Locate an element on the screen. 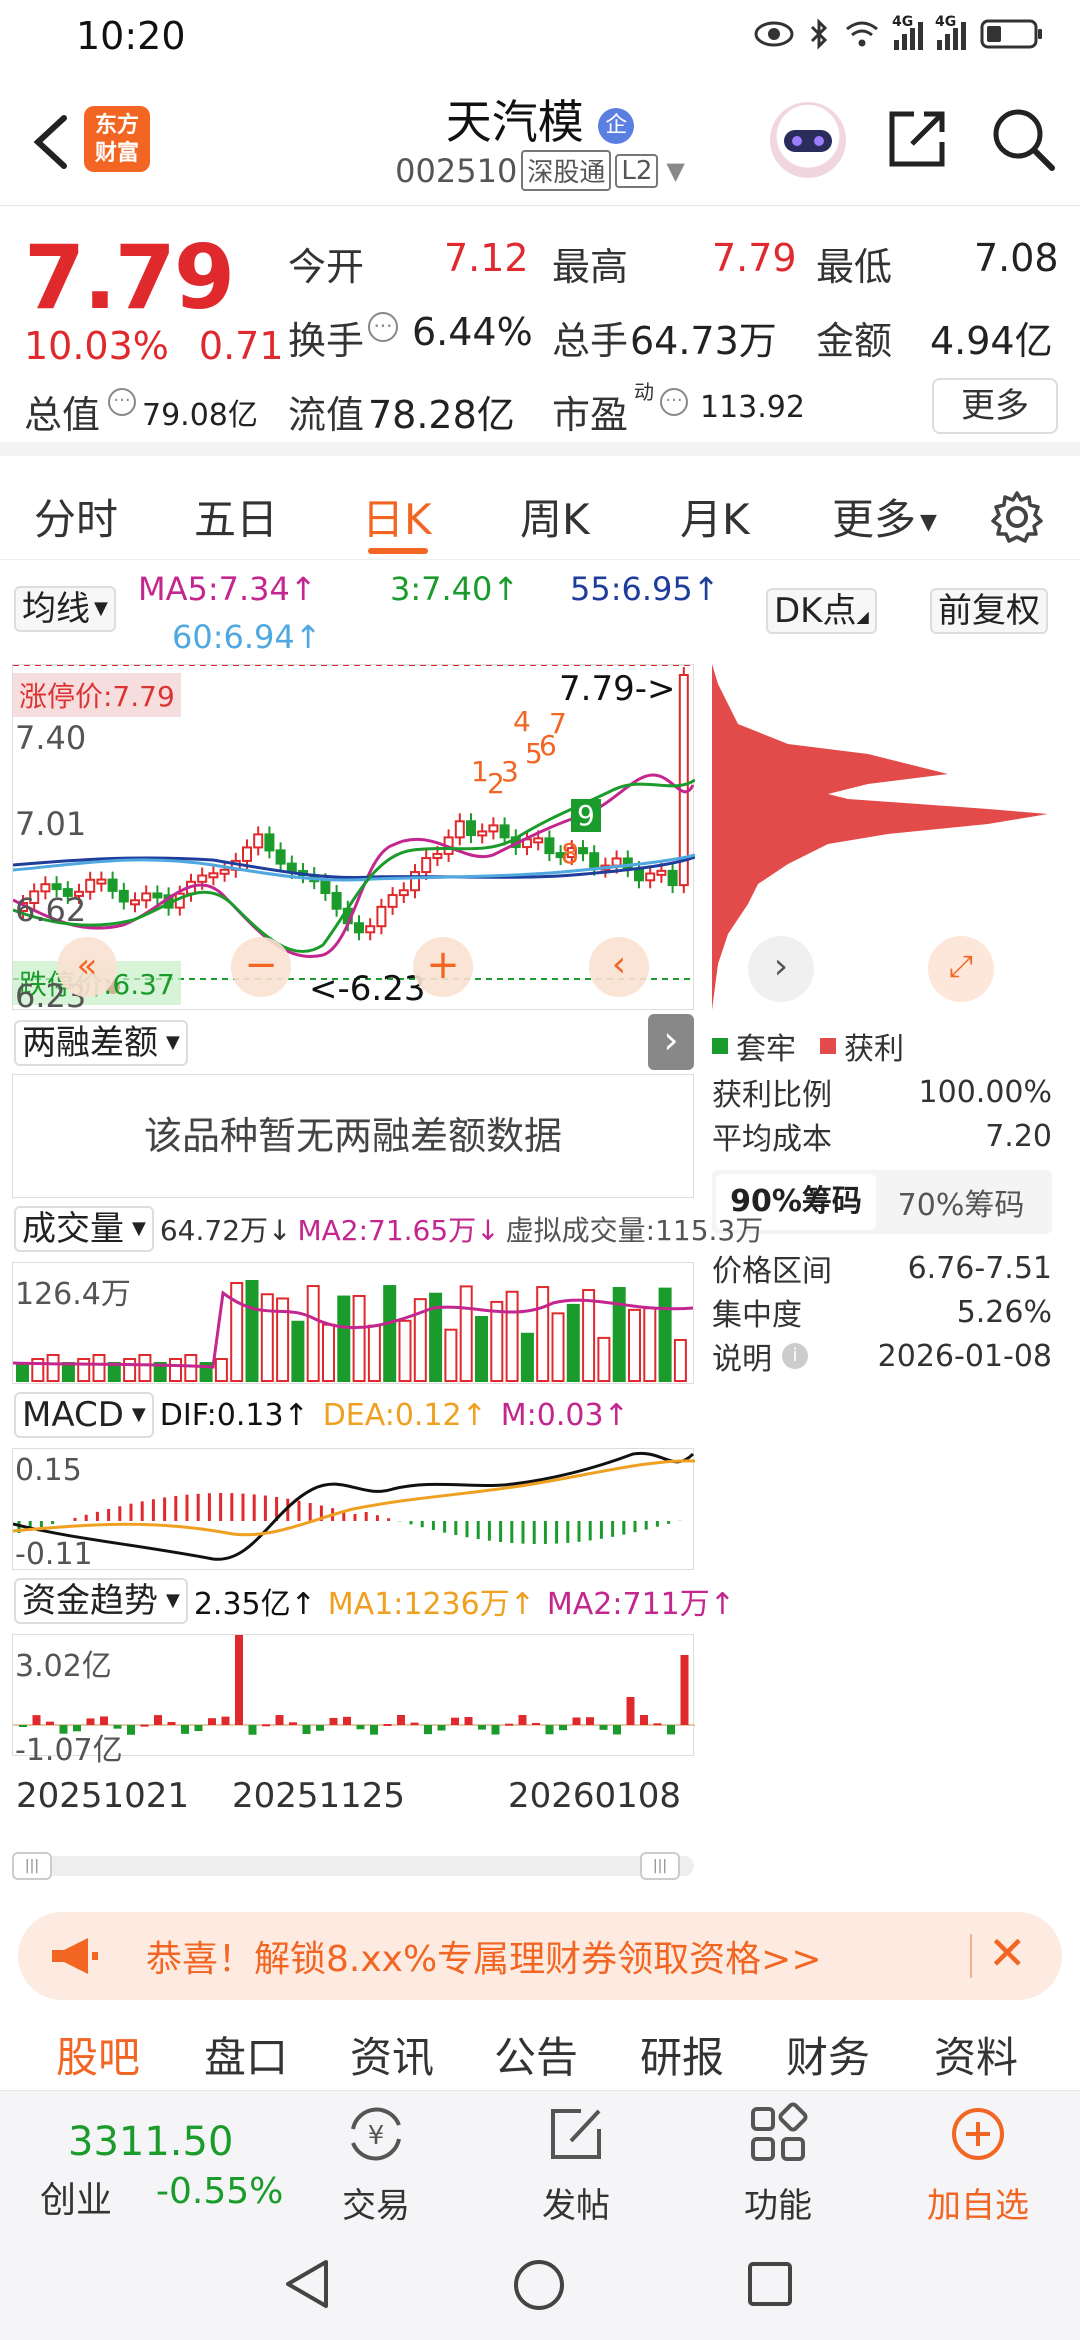  tab-research: 研报 is located at coordinates (682, 2054).